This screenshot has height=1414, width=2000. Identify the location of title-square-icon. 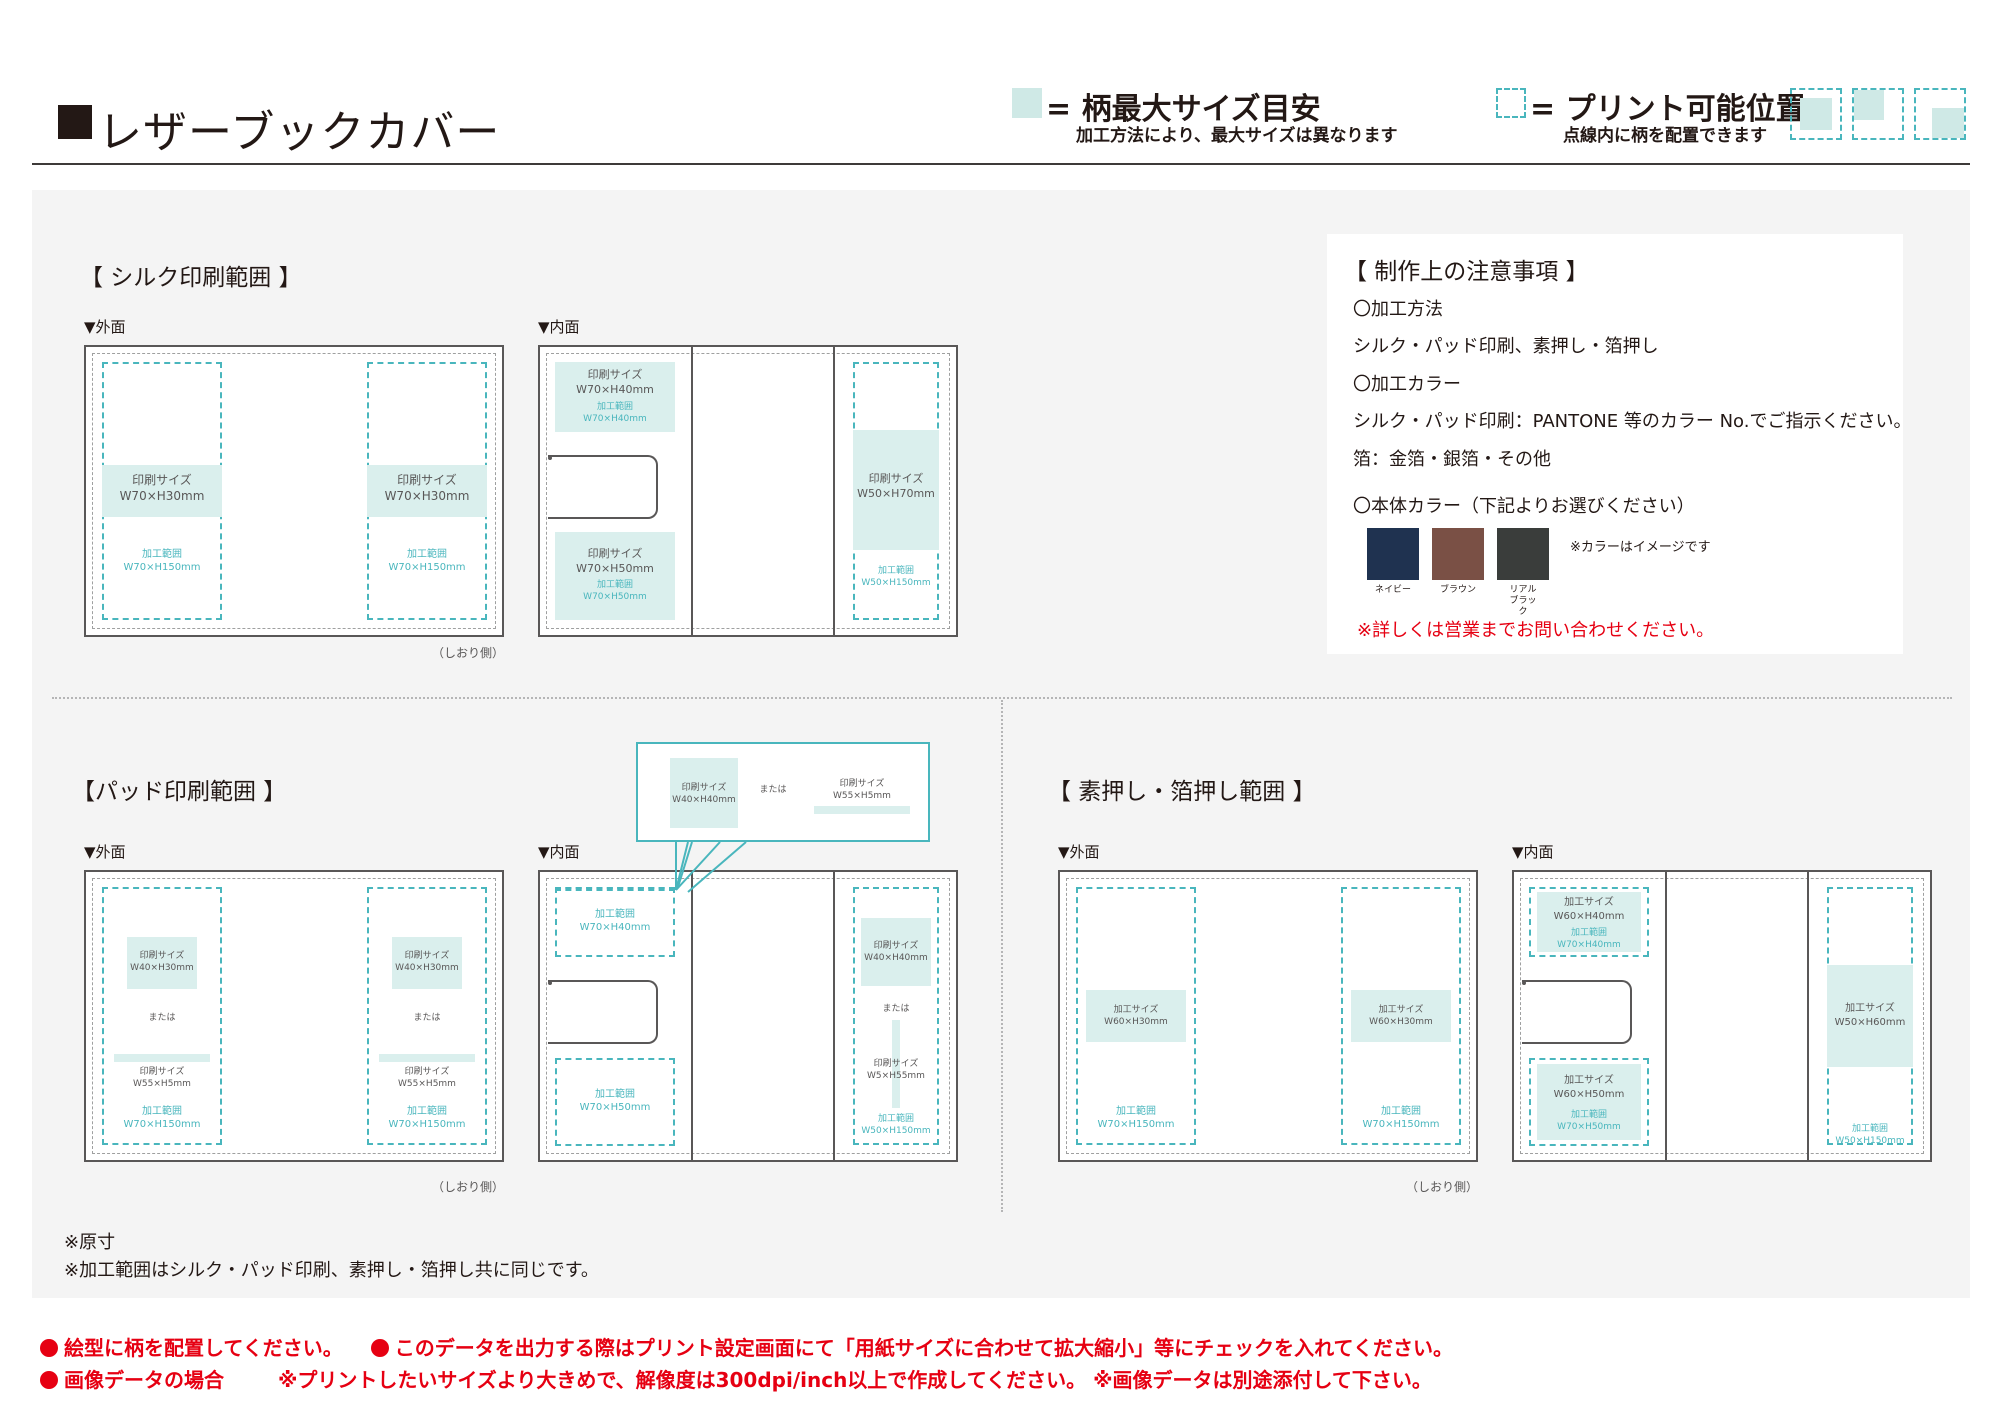
(75, 122).